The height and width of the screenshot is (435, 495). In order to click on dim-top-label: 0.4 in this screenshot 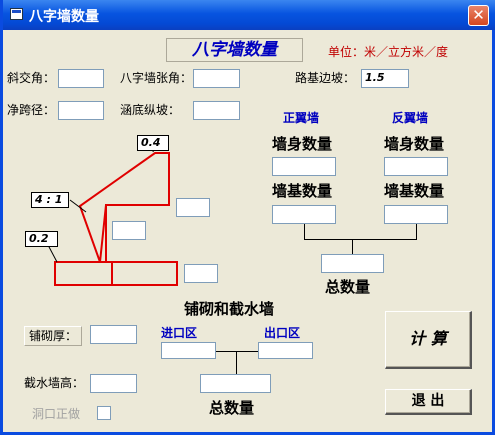, I will do `click(153, 143)`.